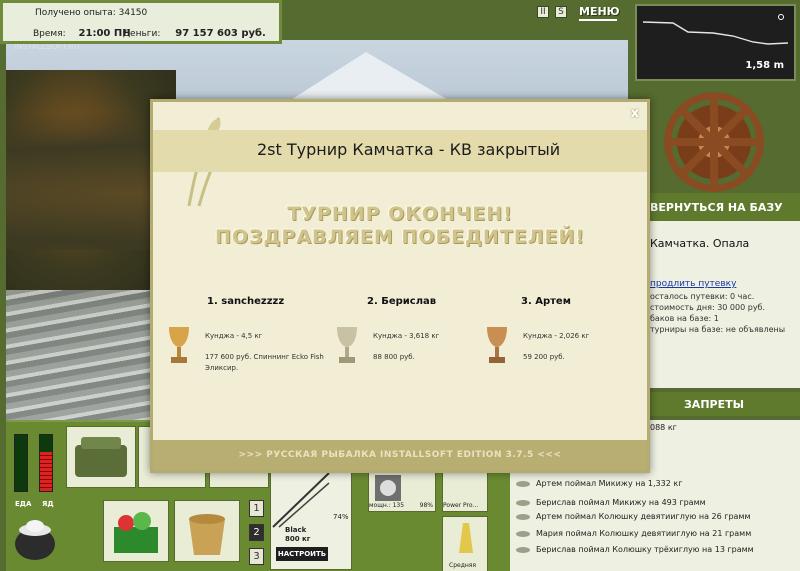  What do you see at coordinates (296, 530) in the screenshot?
I see `rod-name: Black` at bounding box center [296, 530].